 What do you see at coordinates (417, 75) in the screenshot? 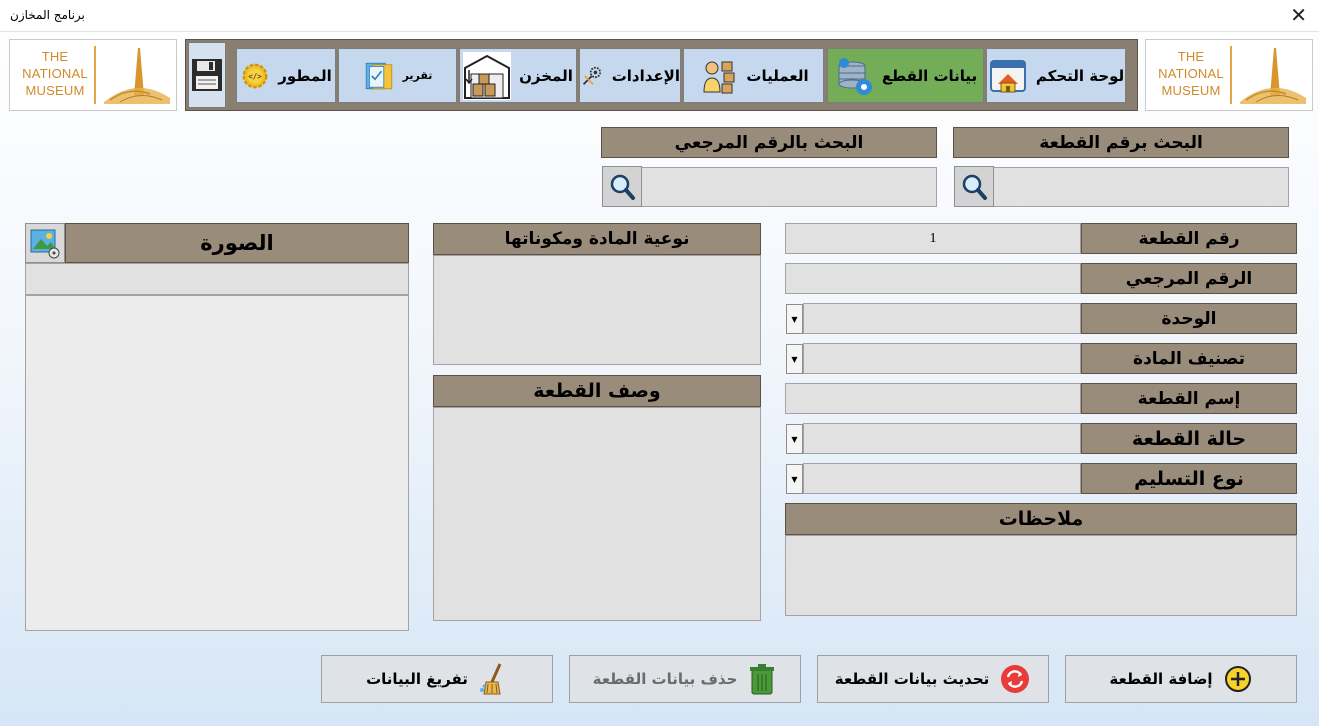
I see `nav-label: تقرير` at bounding box center [417, 75].